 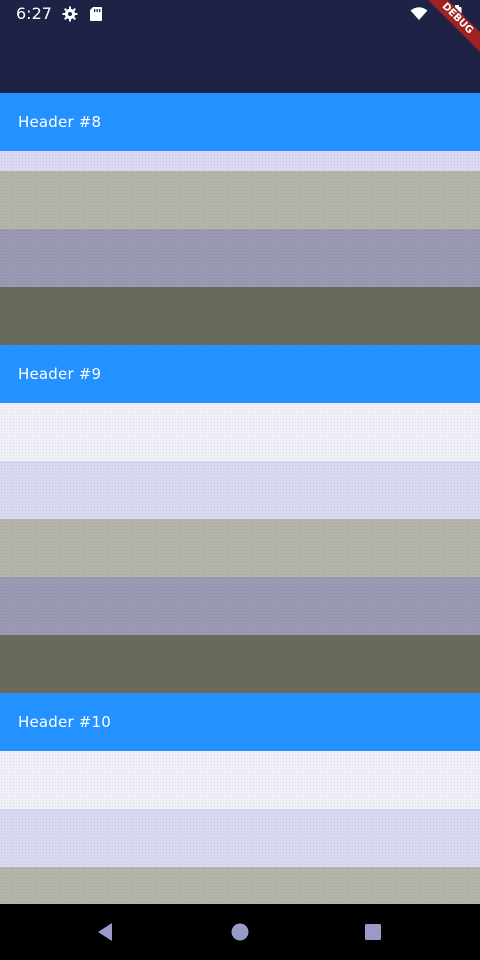 I want to click on status-time: 6:27, so click(x=34, y=13).